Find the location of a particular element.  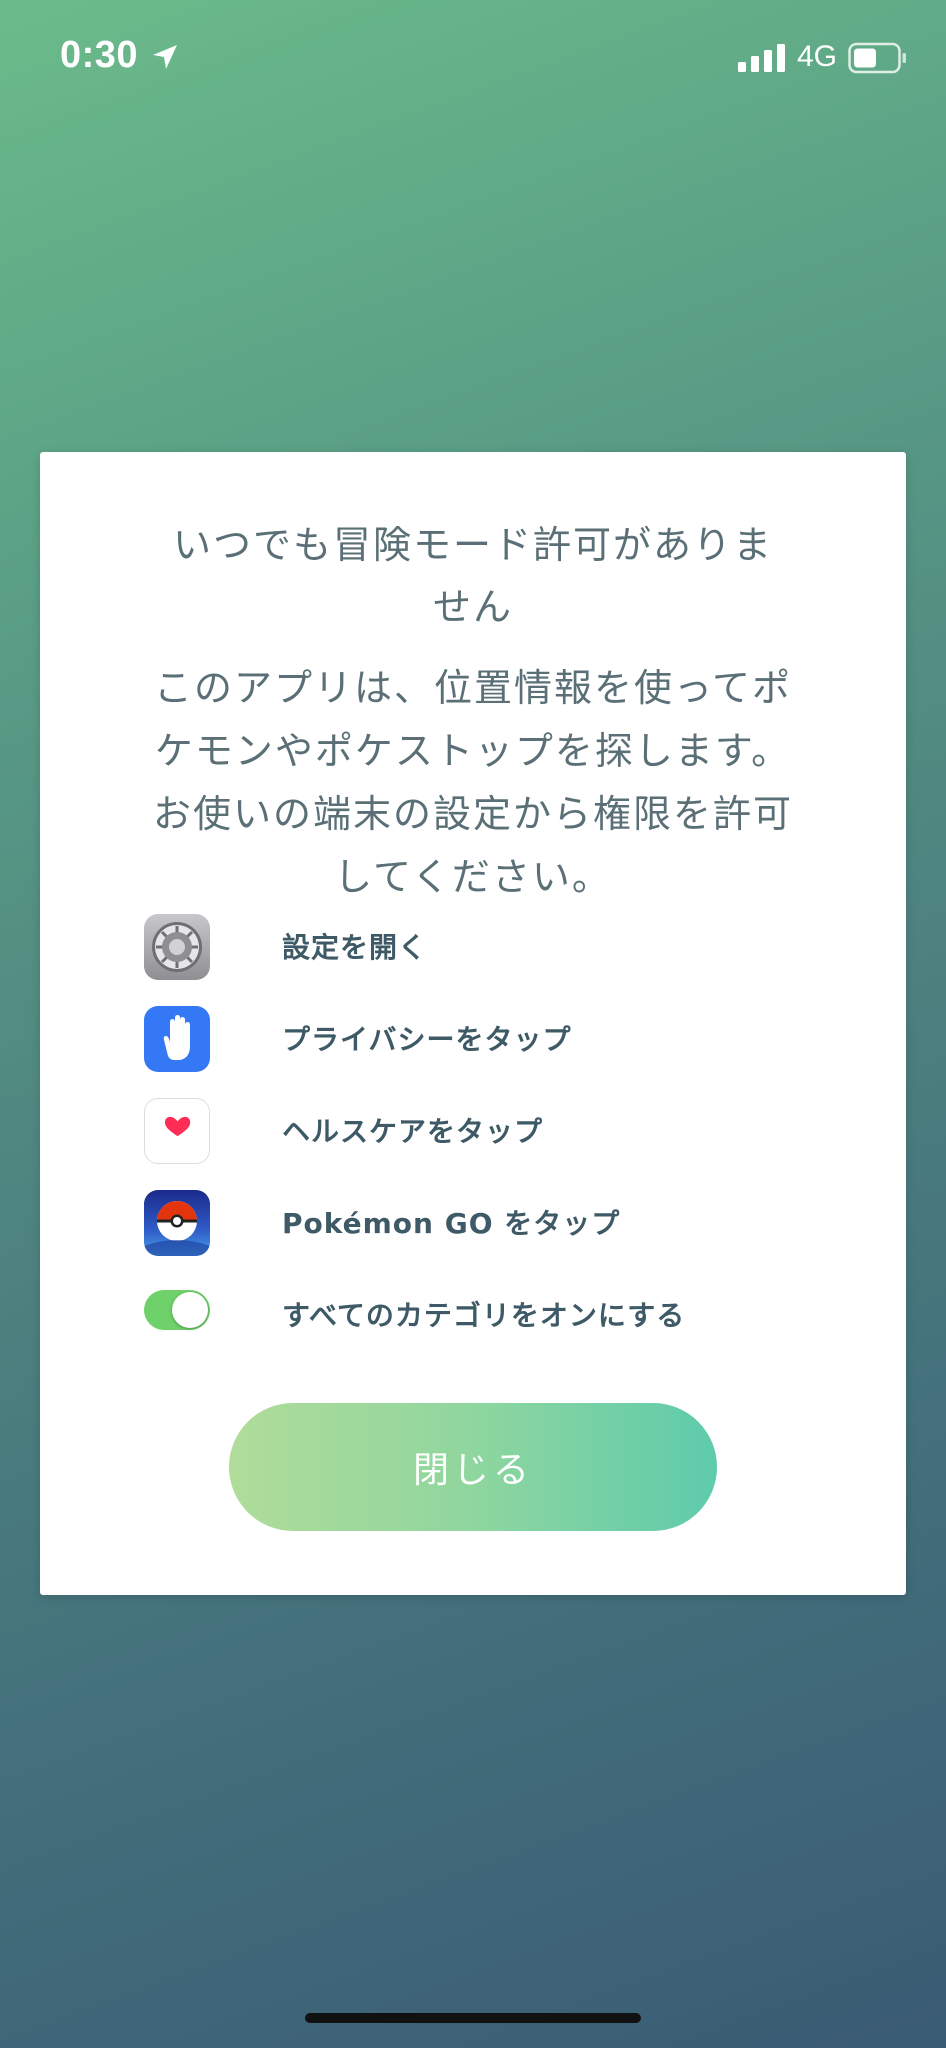

close-button: 閉じる is located at coordinates (473, 1467).